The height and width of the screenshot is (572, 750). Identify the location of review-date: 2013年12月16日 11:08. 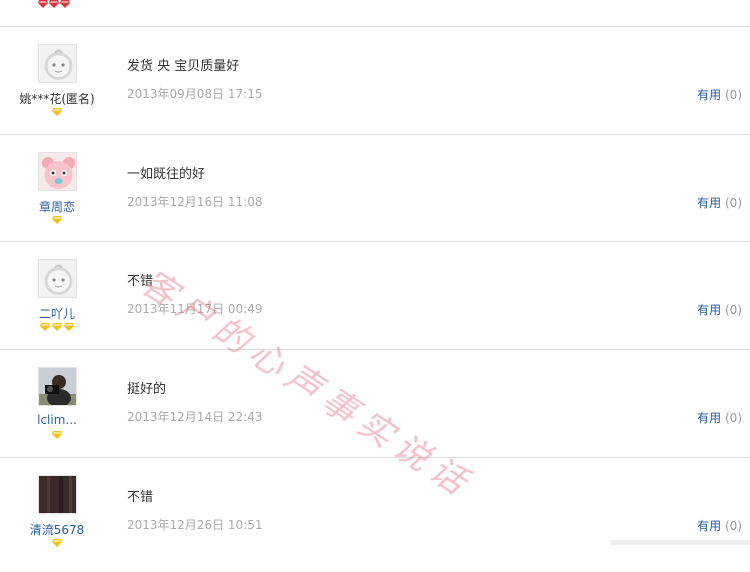
(195, 202).